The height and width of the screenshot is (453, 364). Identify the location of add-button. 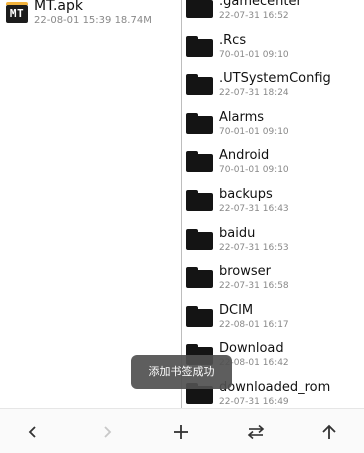
(181, 432).